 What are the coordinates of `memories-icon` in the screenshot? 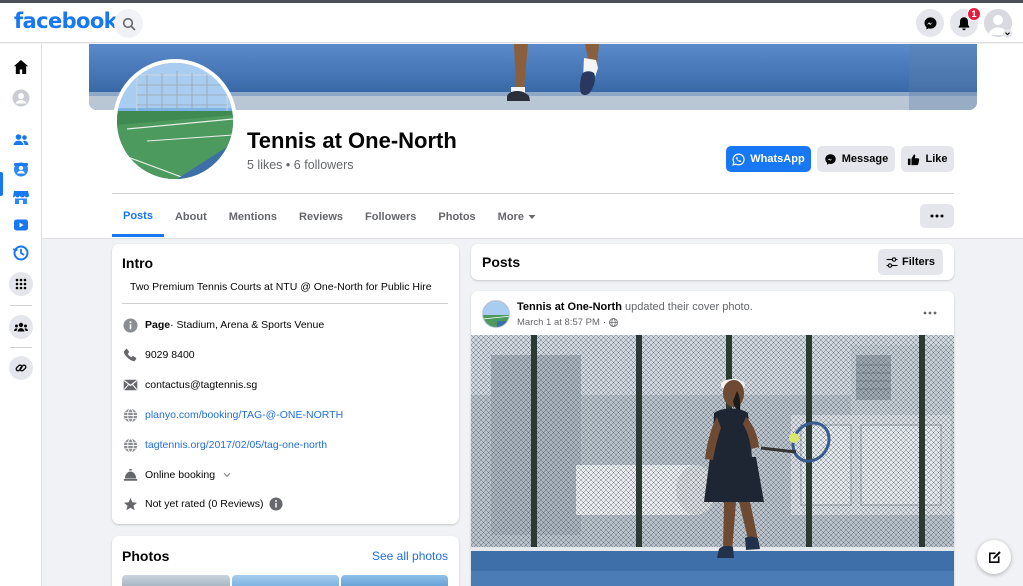 It's located at (21, 253).